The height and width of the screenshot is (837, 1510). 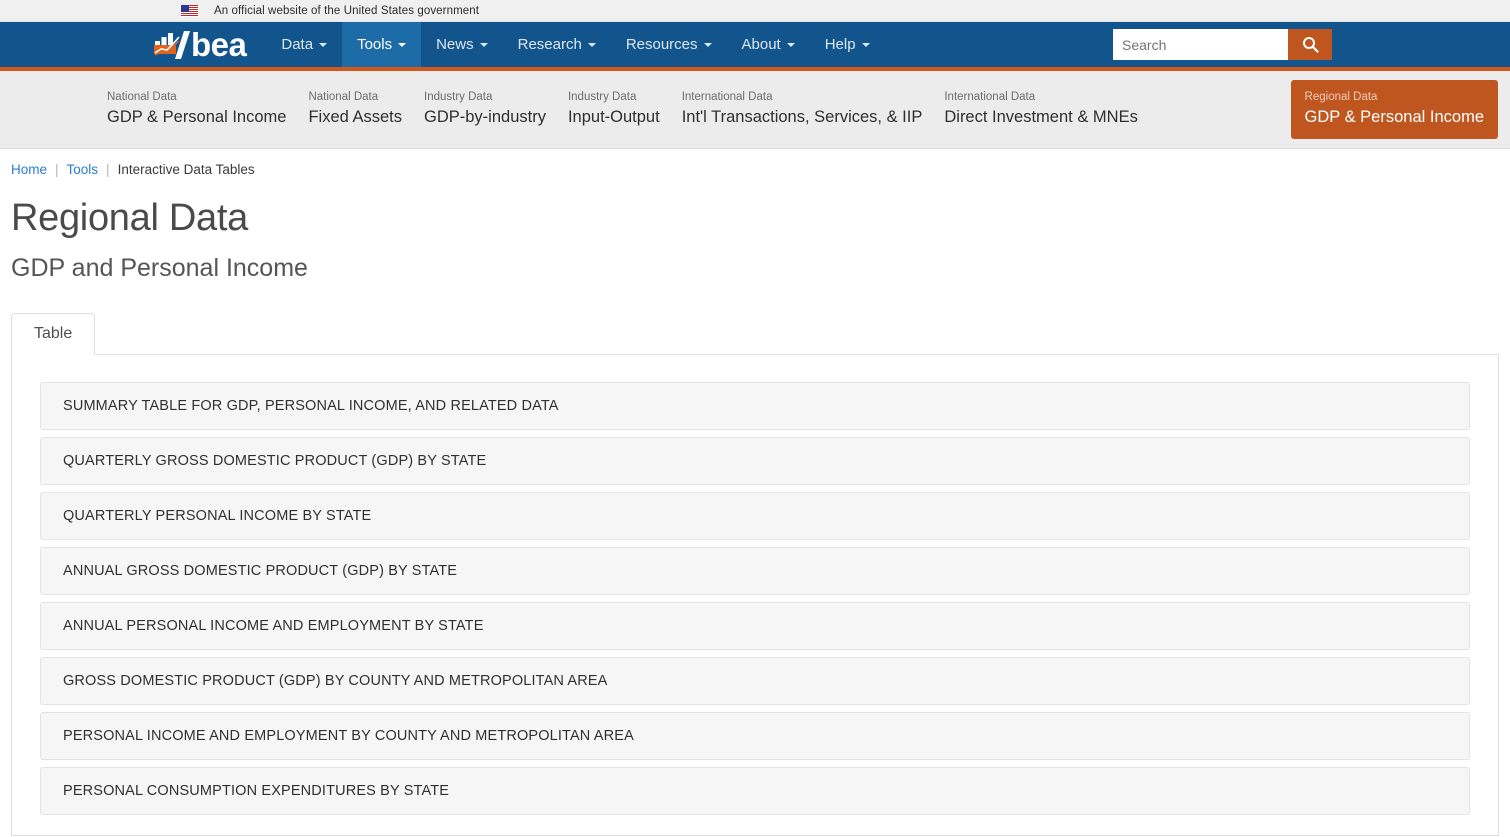 What do you see at coordinates (661, 44) in the screenshot?
I see `nav-item-resources-label: Resources` at bounding box center [661, 44].